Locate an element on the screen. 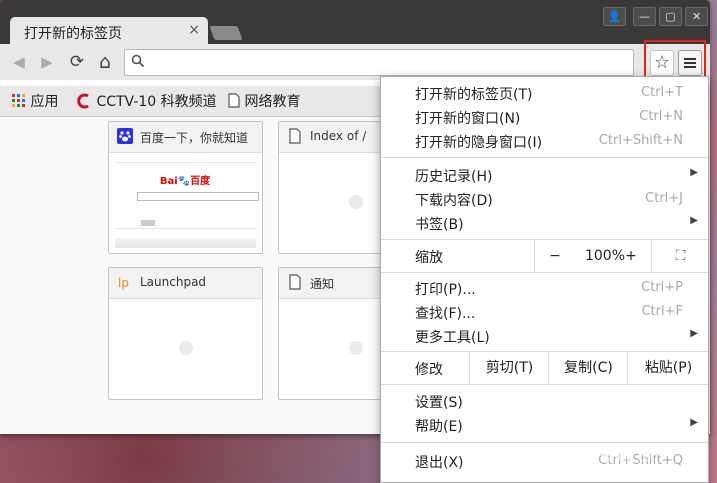 The height and width of the screenshot is (483, 717). menu-item-shortcut: Ctrl+T is located at coordinates (662, 92).